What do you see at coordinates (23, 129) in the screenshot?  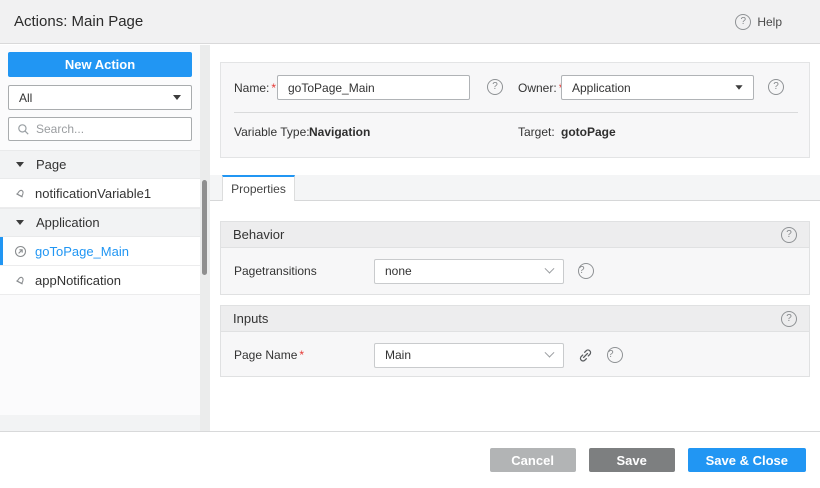 I see `search-icon` at bounding box center [23, 129].